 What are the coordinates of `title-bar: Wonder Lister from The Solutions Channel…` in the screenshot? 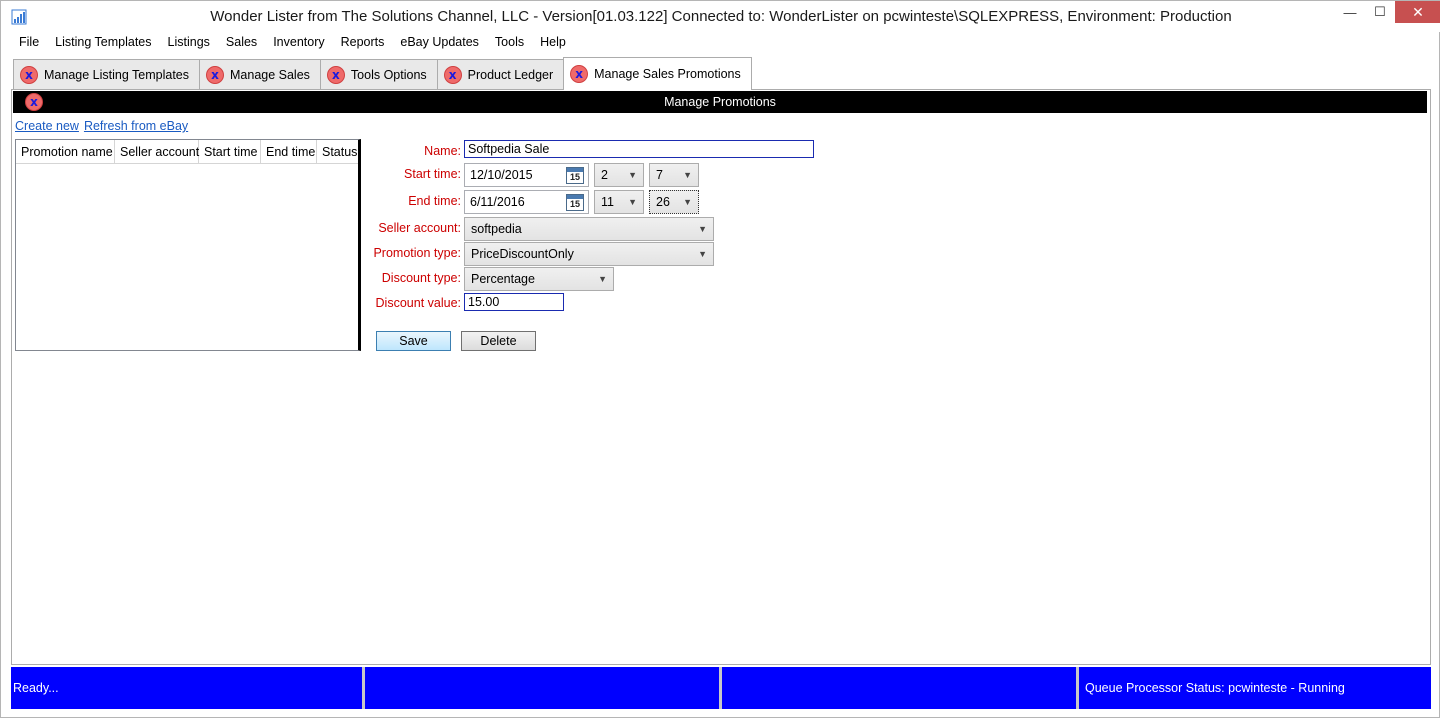 It's located at (720, 16).